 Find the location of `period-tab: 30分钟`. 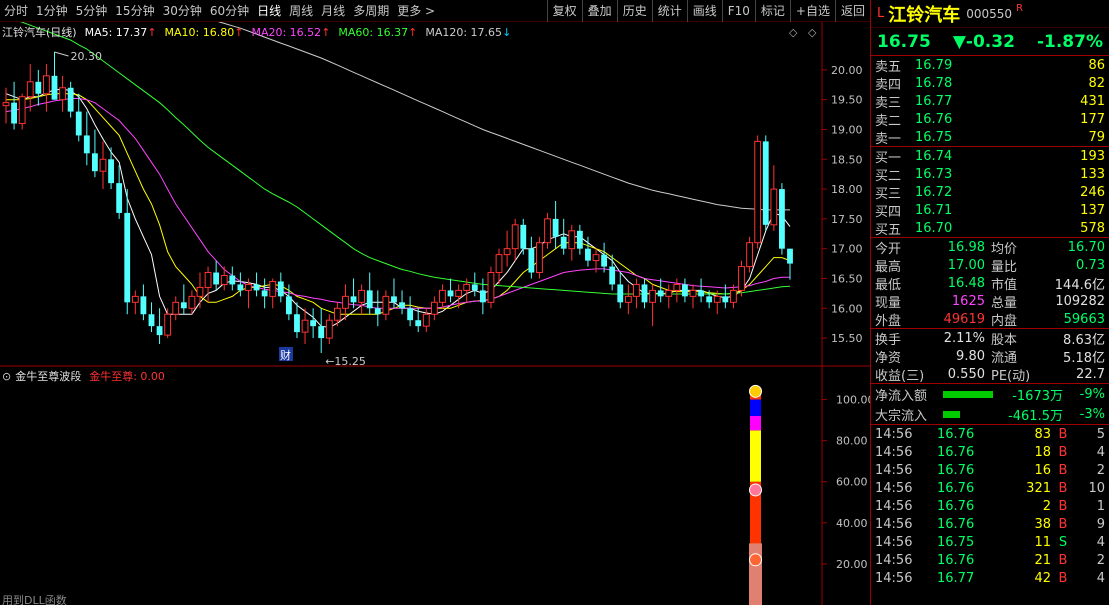

period-tab: 30分钟 is located at coordinates (182, 11).